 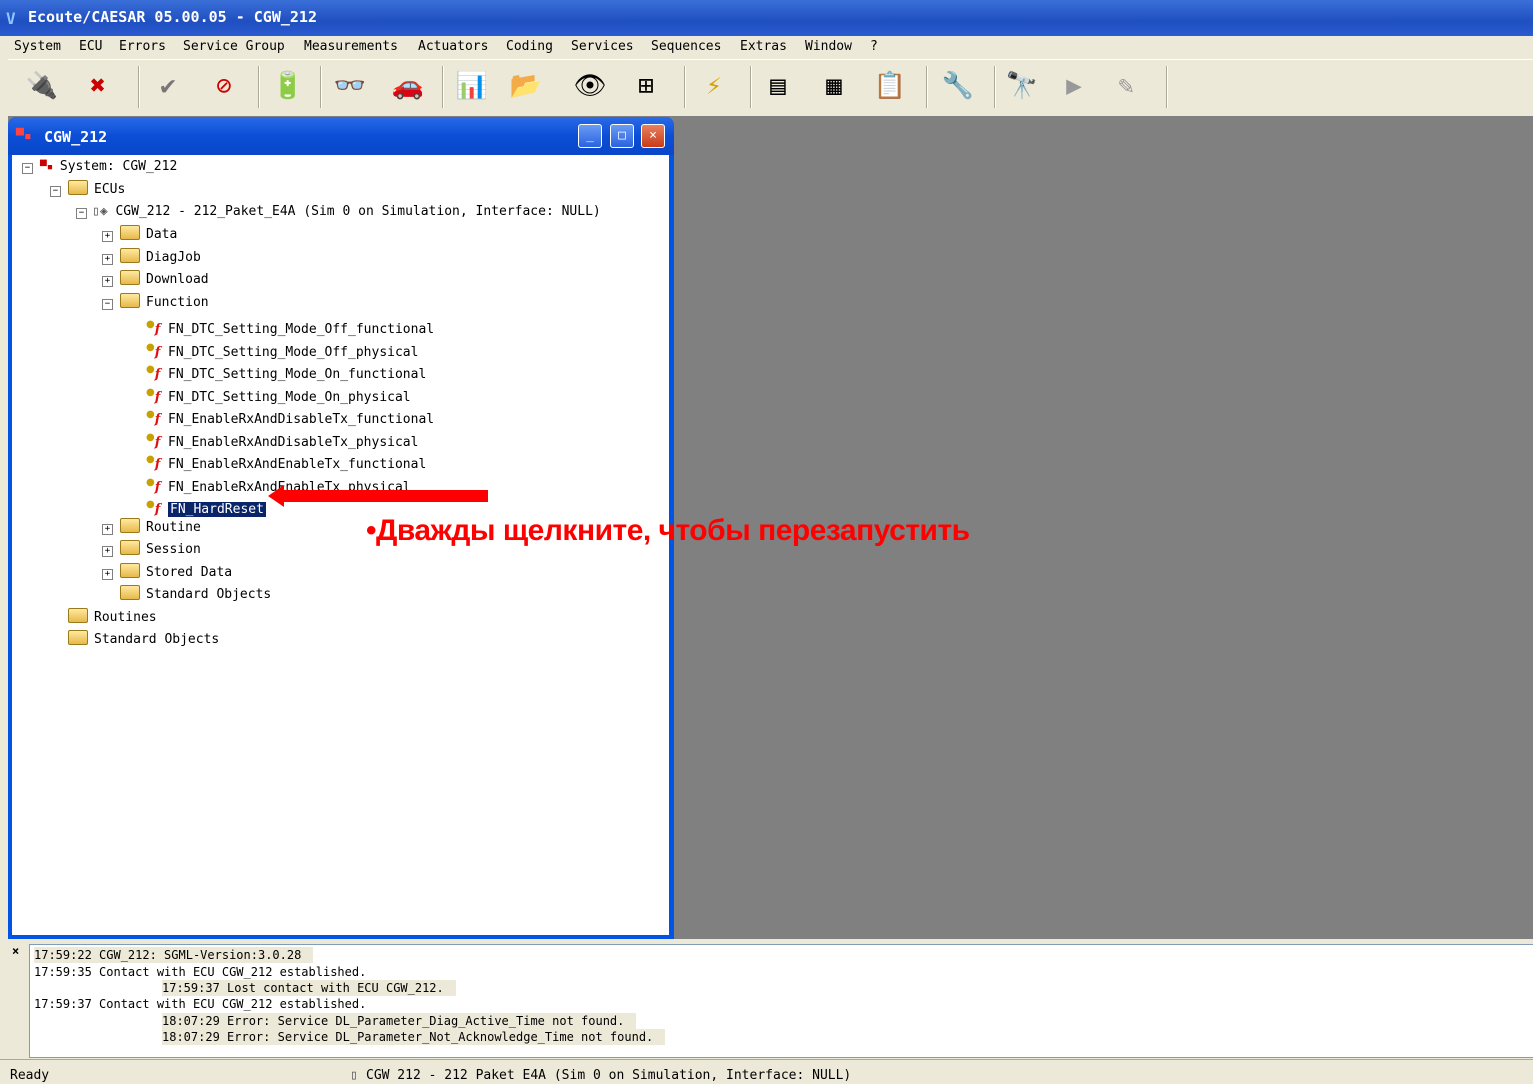 I want to click on plug-icon: ▶, so click(x=1074, y=86).